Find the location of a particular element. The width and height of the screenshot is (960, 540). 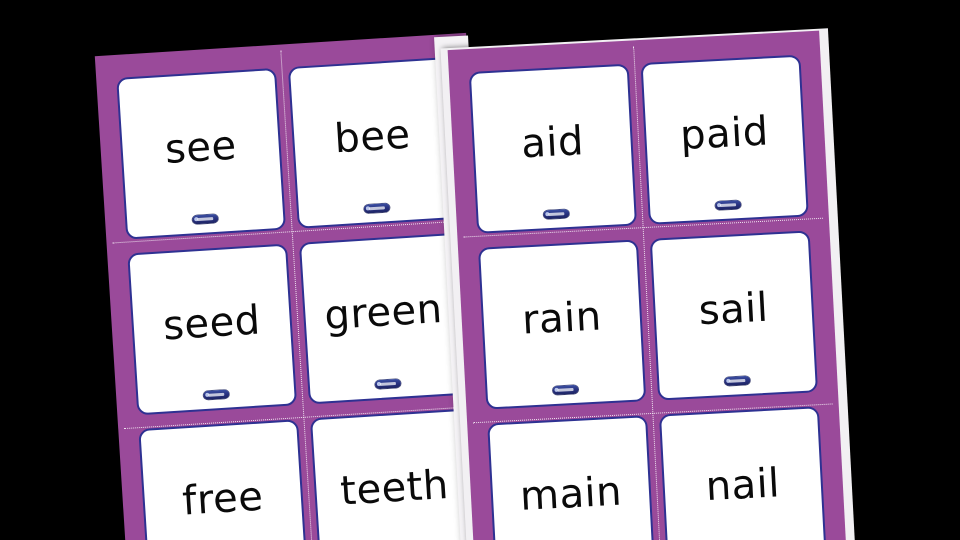

flashcard: nail is located at coordinates (743, 473).